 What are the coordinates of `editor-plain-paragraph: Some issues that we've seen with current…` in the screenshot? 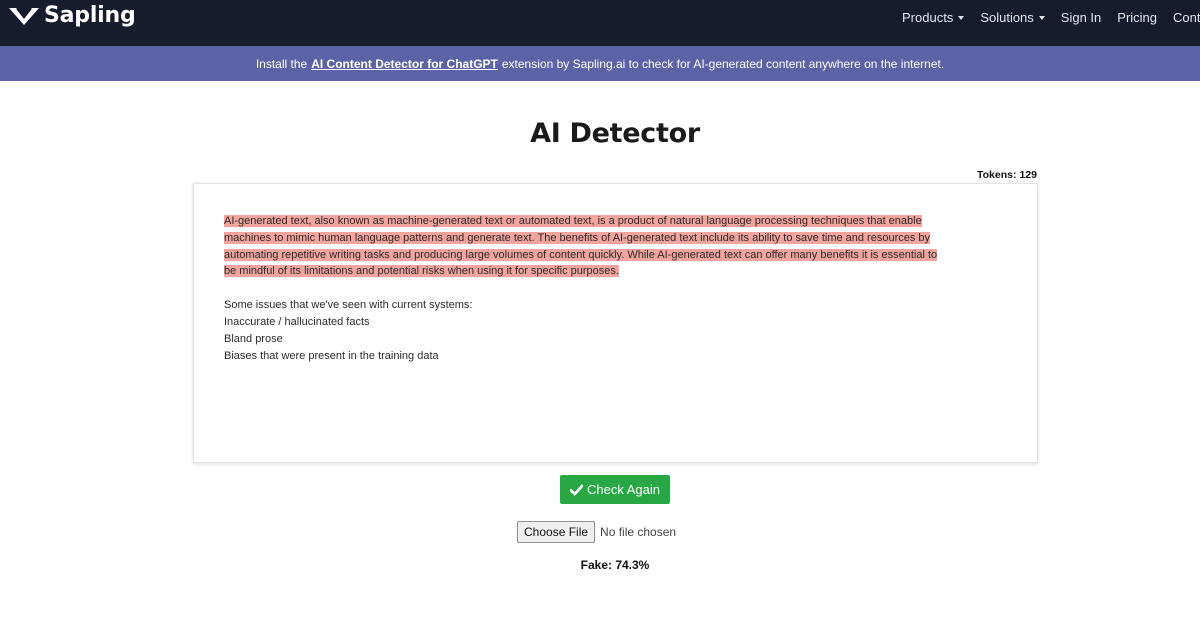 It's located at (615, 330).